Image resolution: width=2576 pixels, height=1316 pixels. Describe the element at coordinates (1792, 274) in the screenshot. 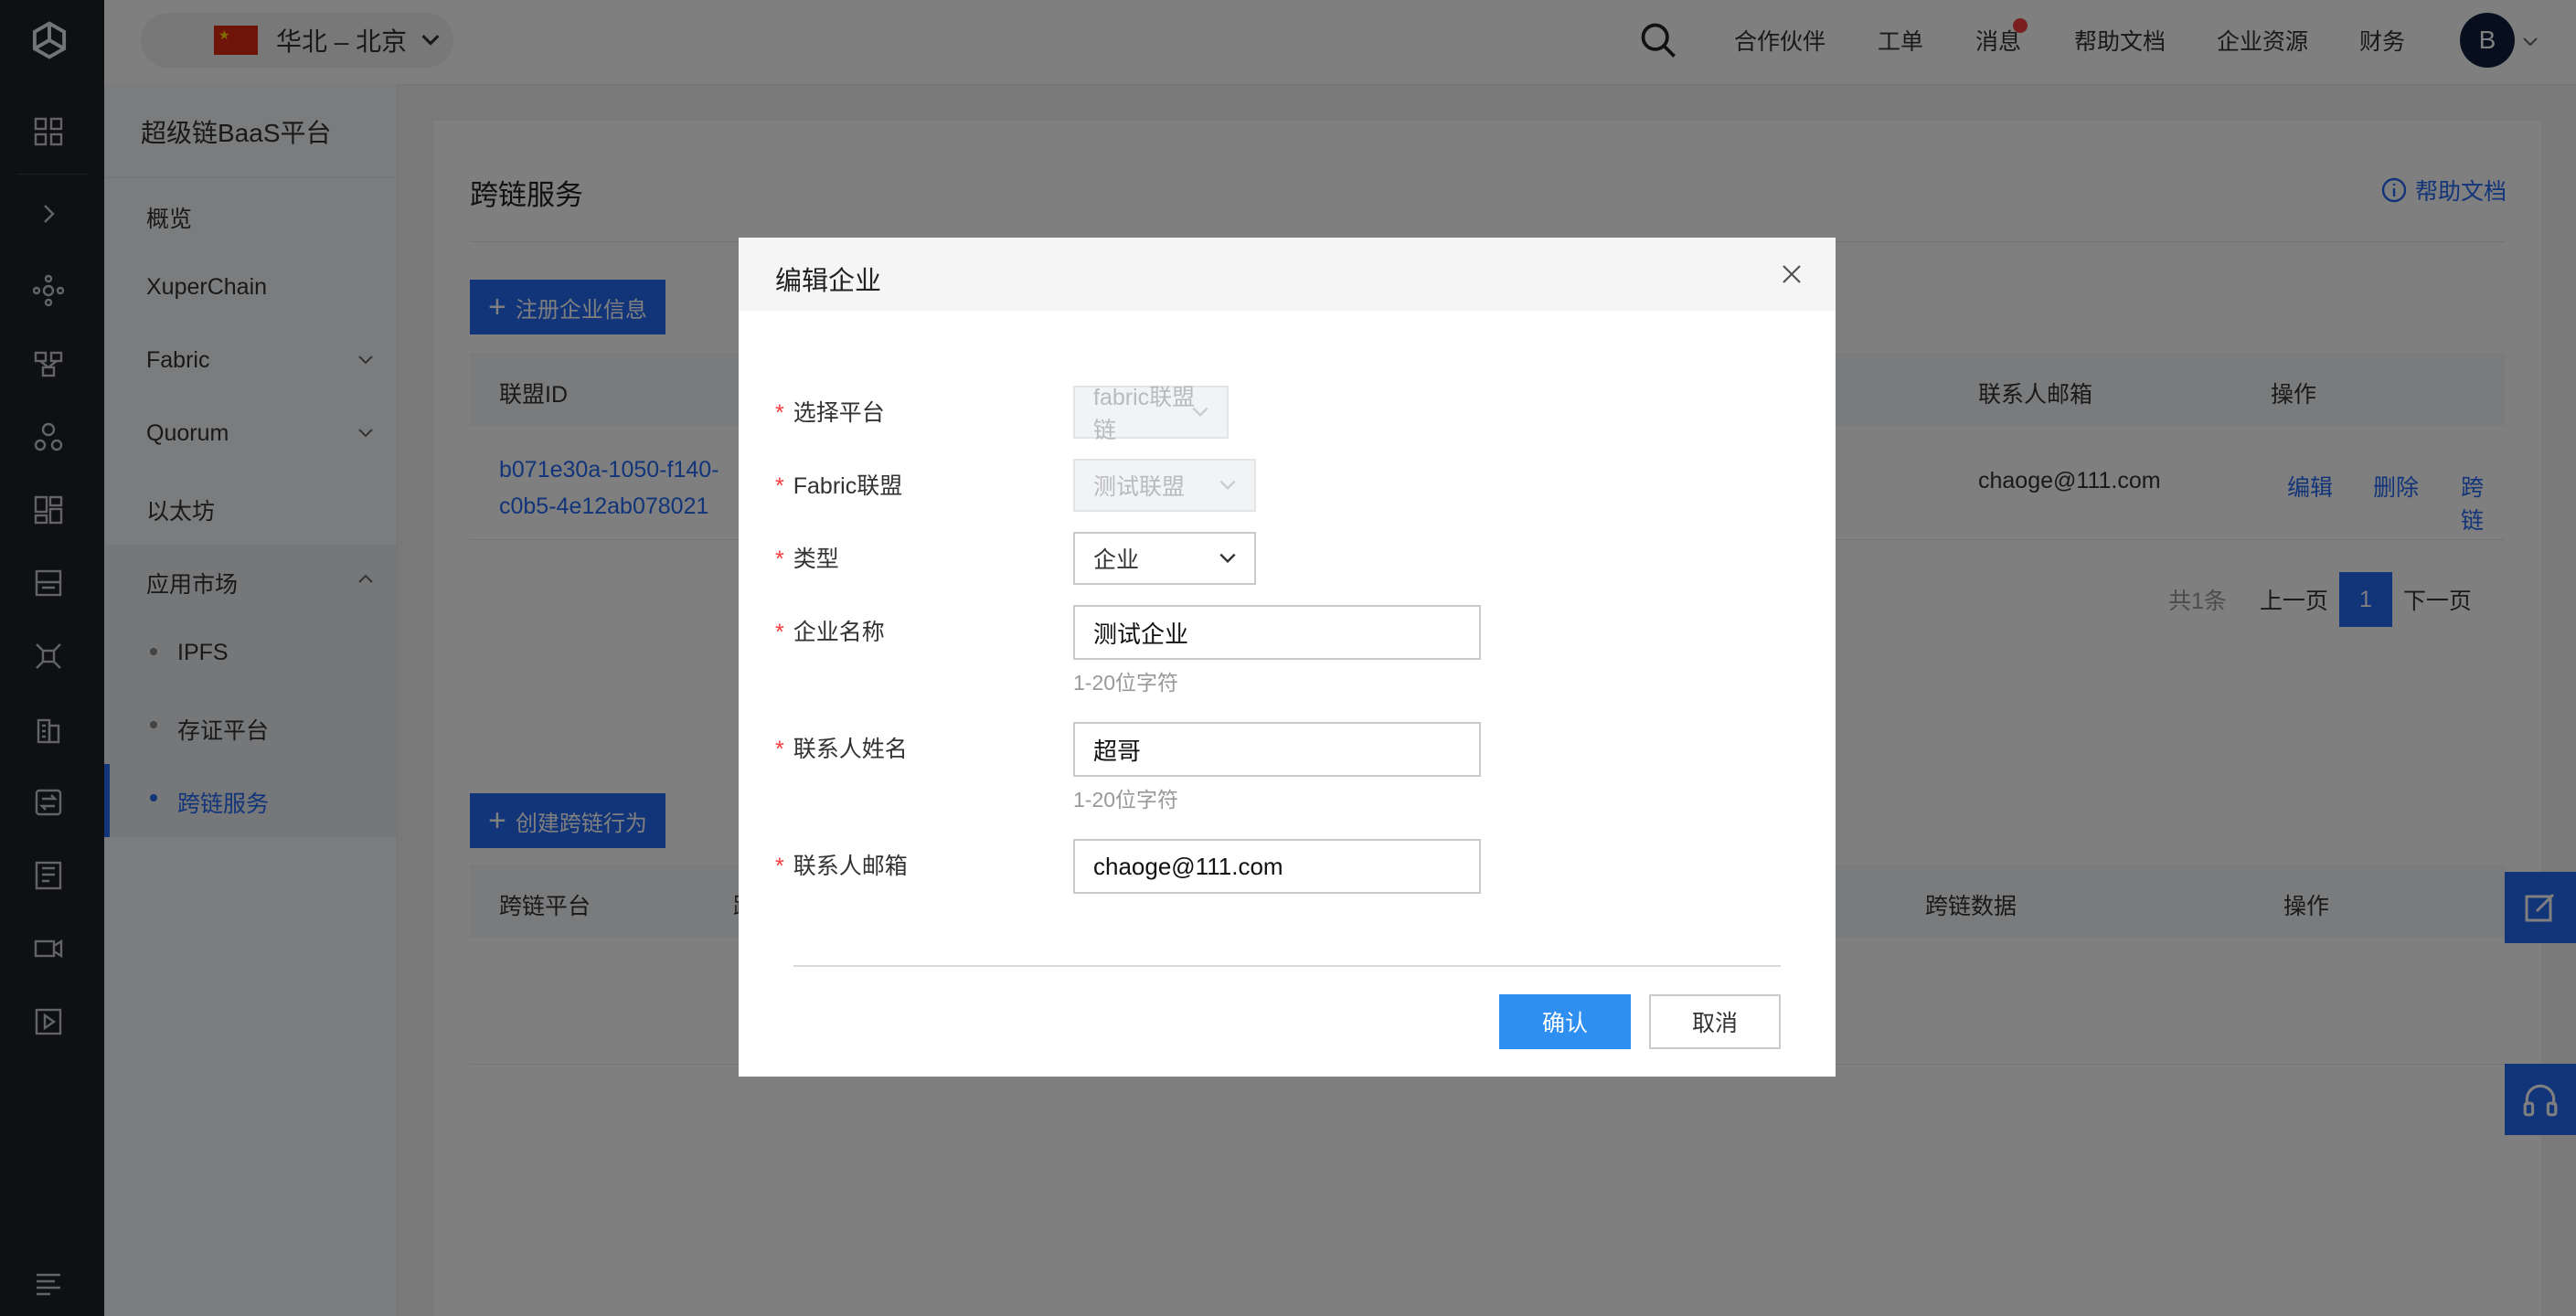

I see `close-icon` at that location.